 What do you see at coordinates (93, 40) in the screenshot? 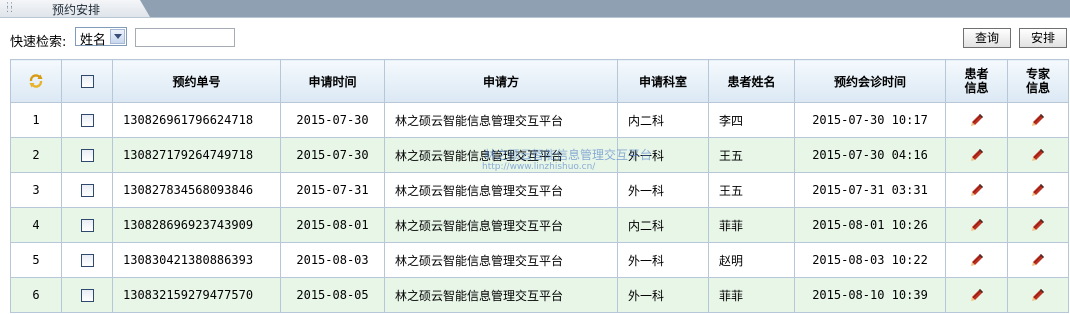
I see `search-field-value: 姓名` at bounding box center [93, 40].